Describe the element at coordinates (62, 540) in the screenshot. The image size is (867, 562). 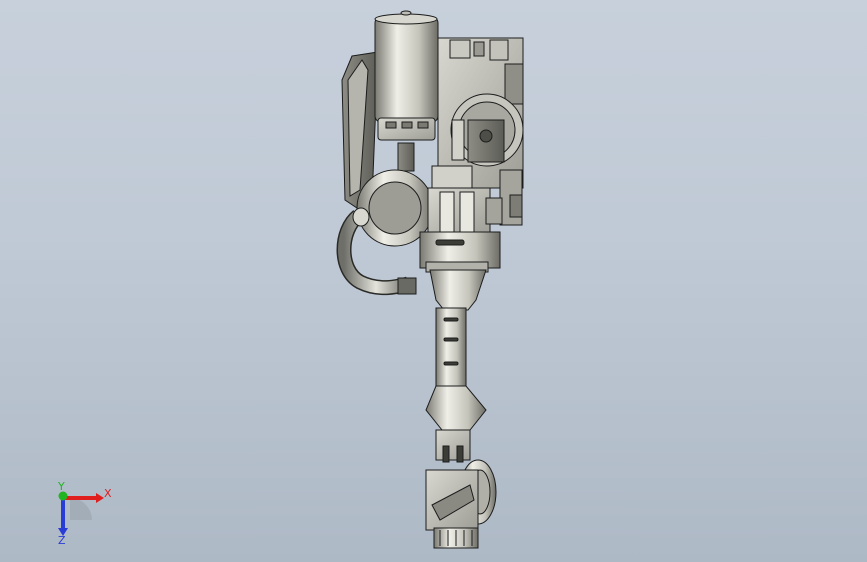
I see `z-axis-label: Z` at that location.